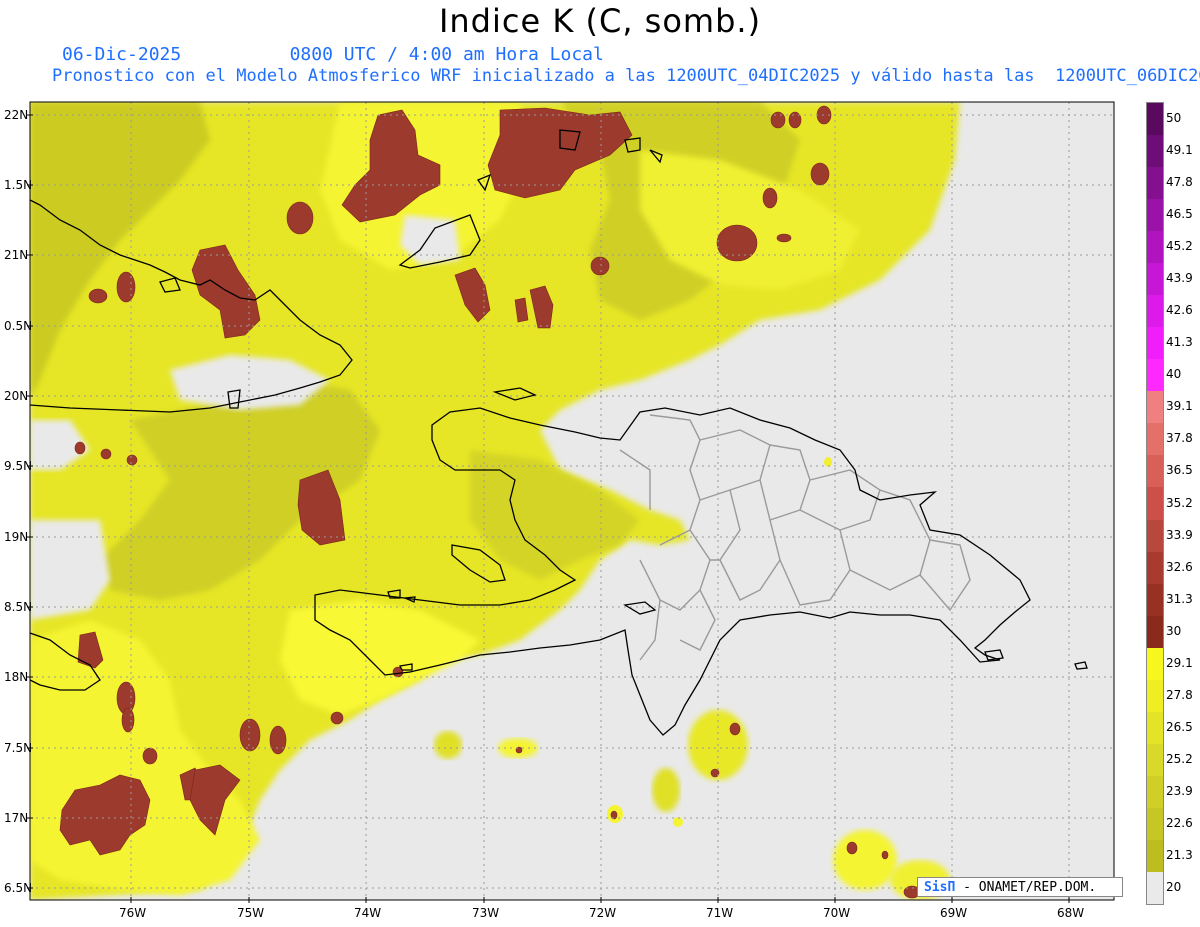 The image size is (1200, 927). I want to click on lon-label: 71W, so click(720, 913).